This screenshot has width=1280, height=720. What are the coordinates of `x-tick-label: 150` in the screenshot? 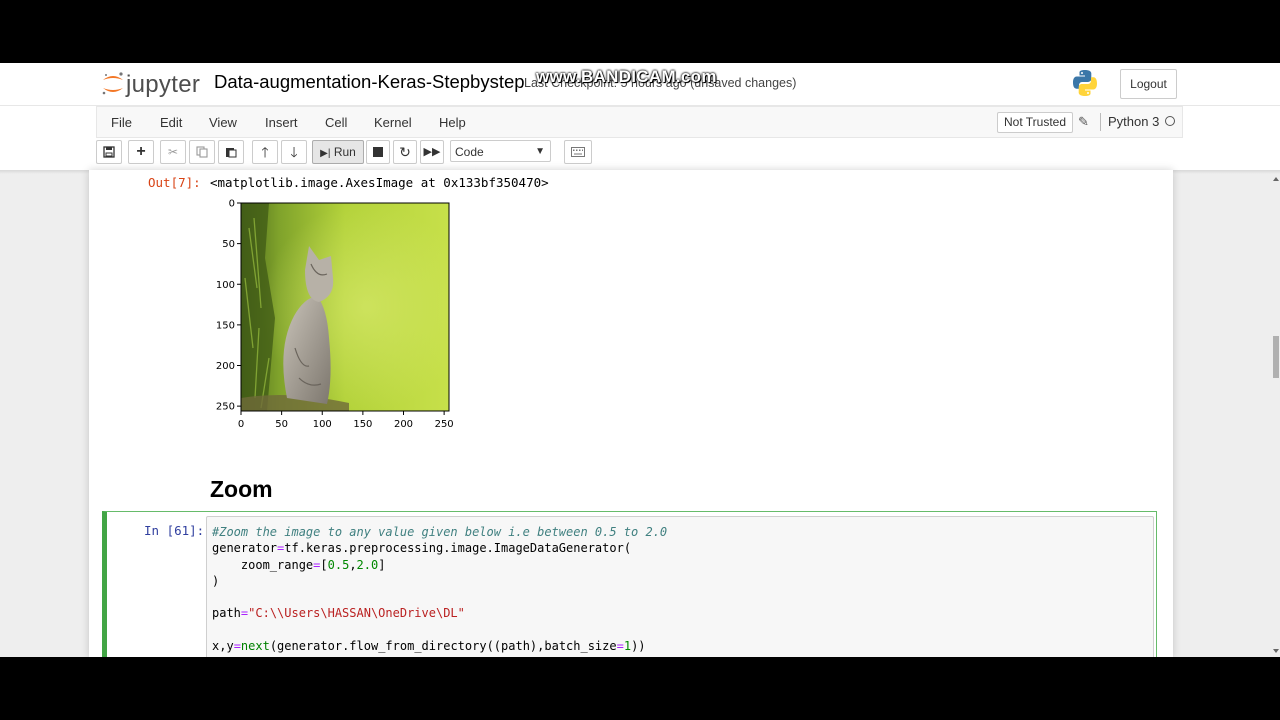 It's located at (362, 424).